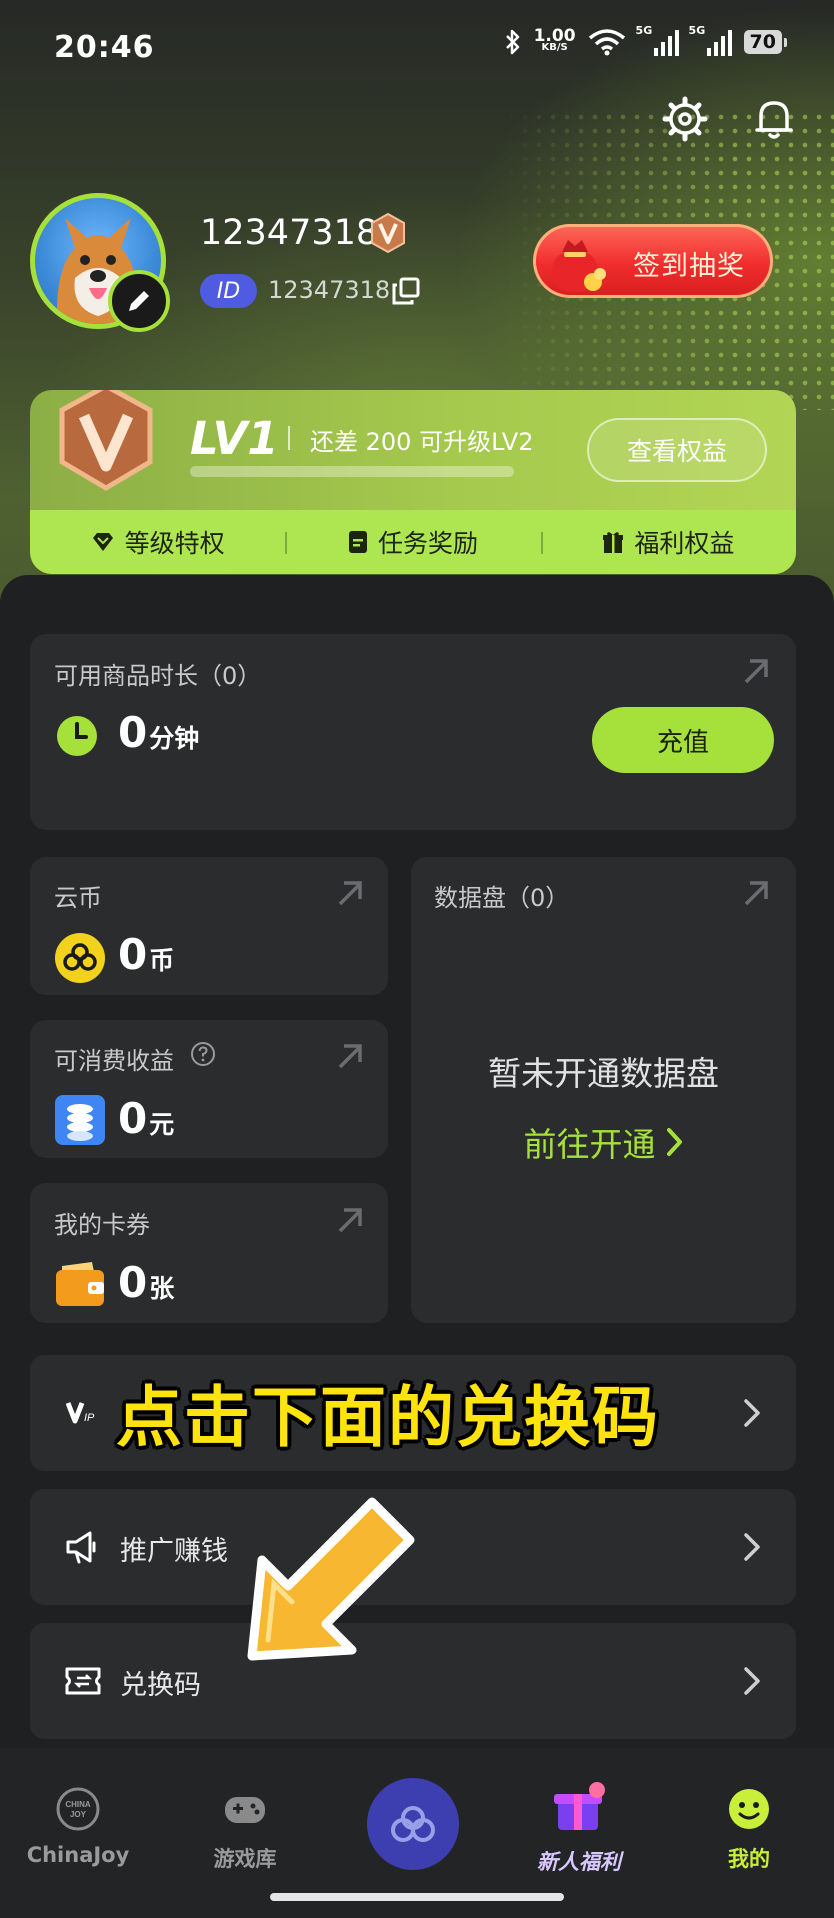  I want to click on tutorial-caption: 点击下面的兑换码, so click(388, 1417).